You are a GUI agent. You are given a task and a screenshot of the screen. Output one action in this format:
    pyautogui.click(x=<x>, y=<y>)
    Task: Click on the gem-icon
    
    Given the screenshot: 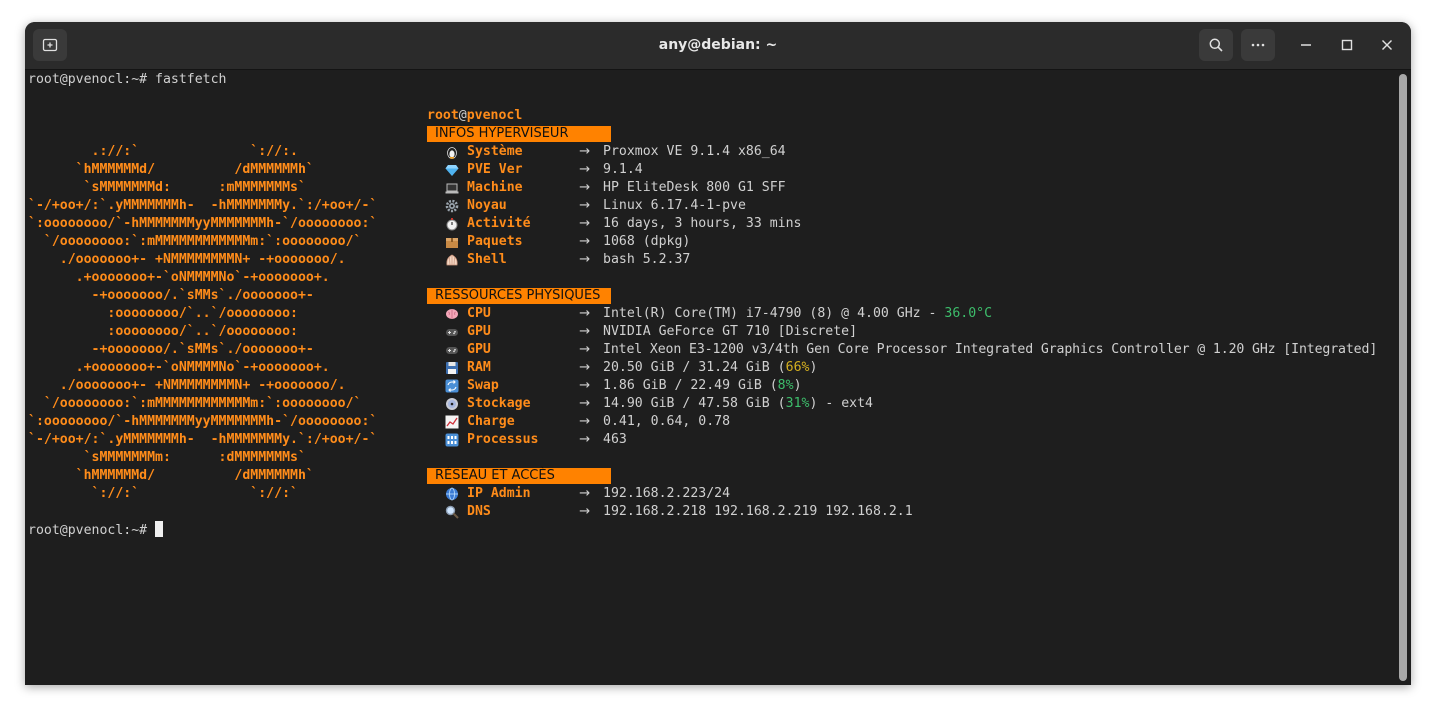 What is the action you would take?
    pyautogui.click(x=452, y=170)
    